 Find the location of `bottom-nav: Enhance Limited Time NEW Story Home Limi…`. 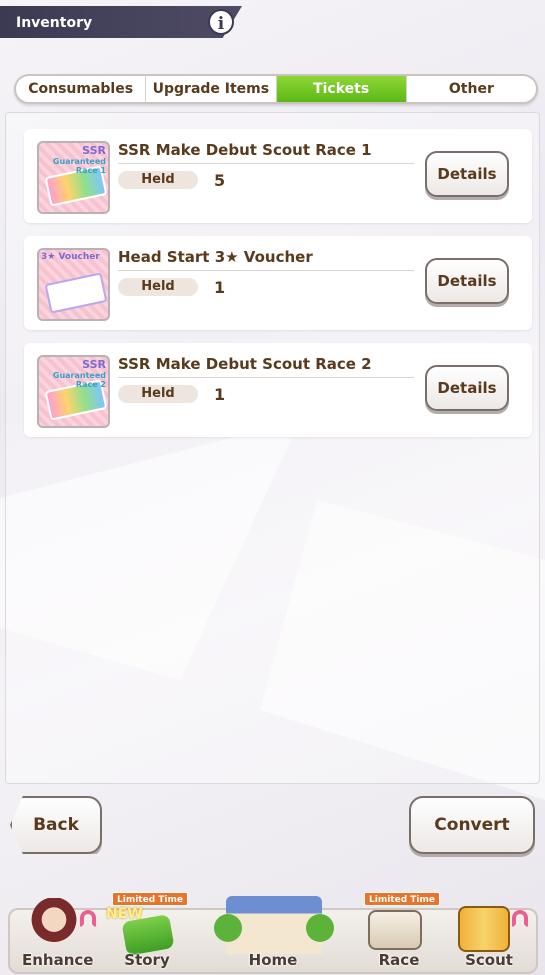

bottom-nav: Enhance Limited Time NEW Story Home Limi… is located at coordinates (272, 931).